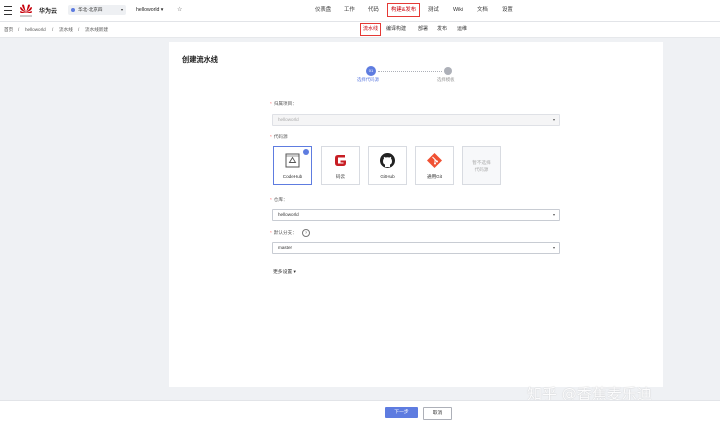 The height and width of the screenshot is (424, 720). I want to click on project-select: helloworld ▾, so click(416, 120).